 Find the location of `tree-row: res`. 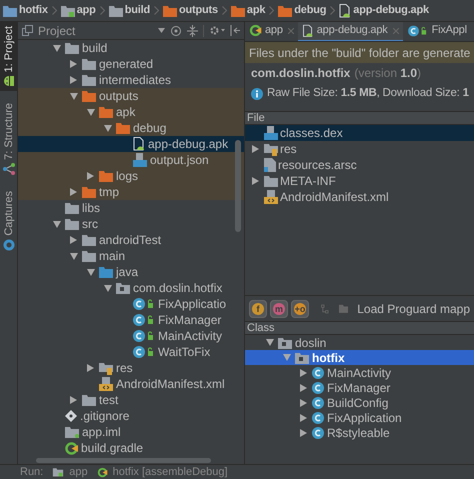

tree-row: res is located at coordinates (131, 368).